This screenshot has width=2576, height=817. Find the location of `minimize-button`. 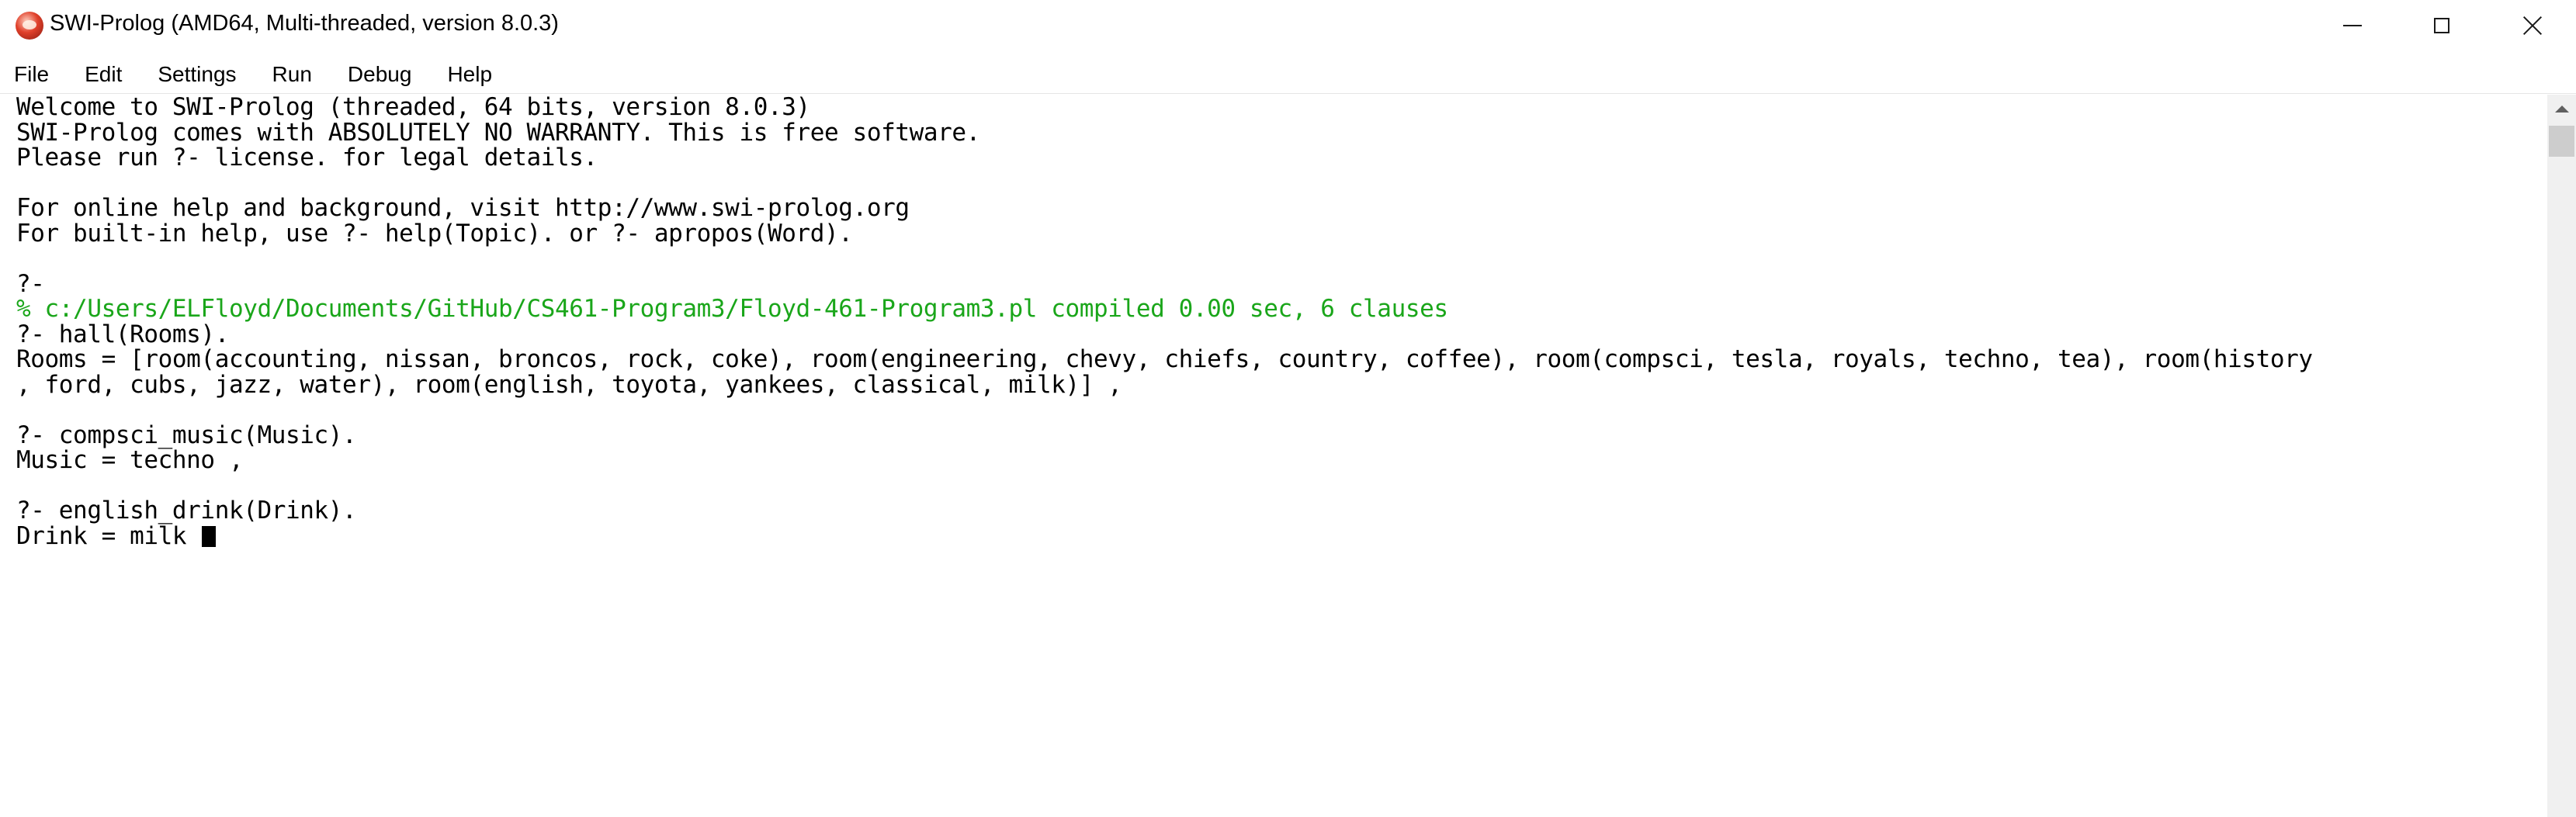

minimize-button is located at coordinates (2352, 25).